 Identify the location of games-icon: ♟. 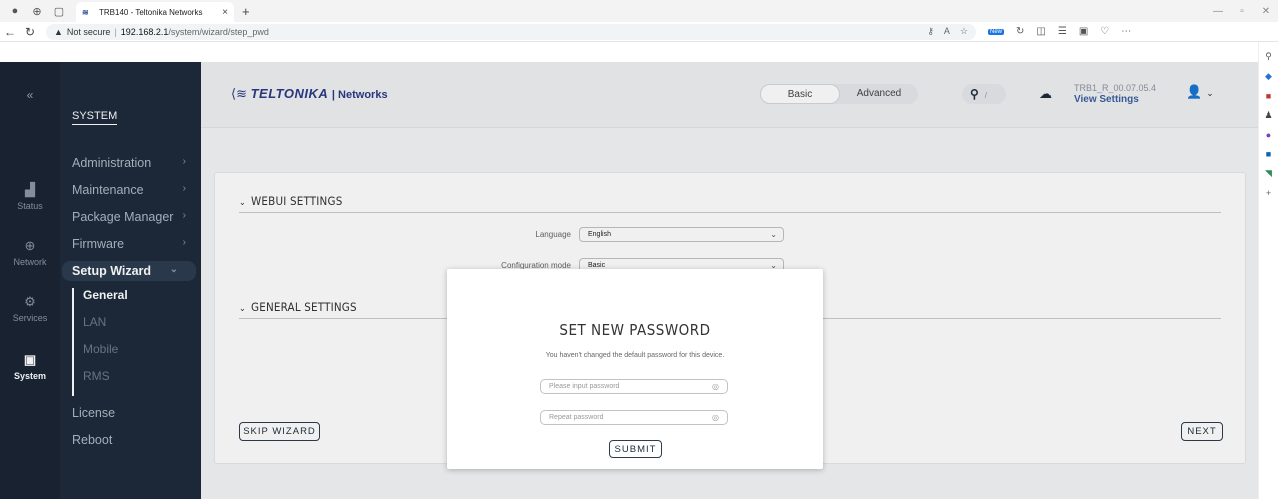
(1268, 115).